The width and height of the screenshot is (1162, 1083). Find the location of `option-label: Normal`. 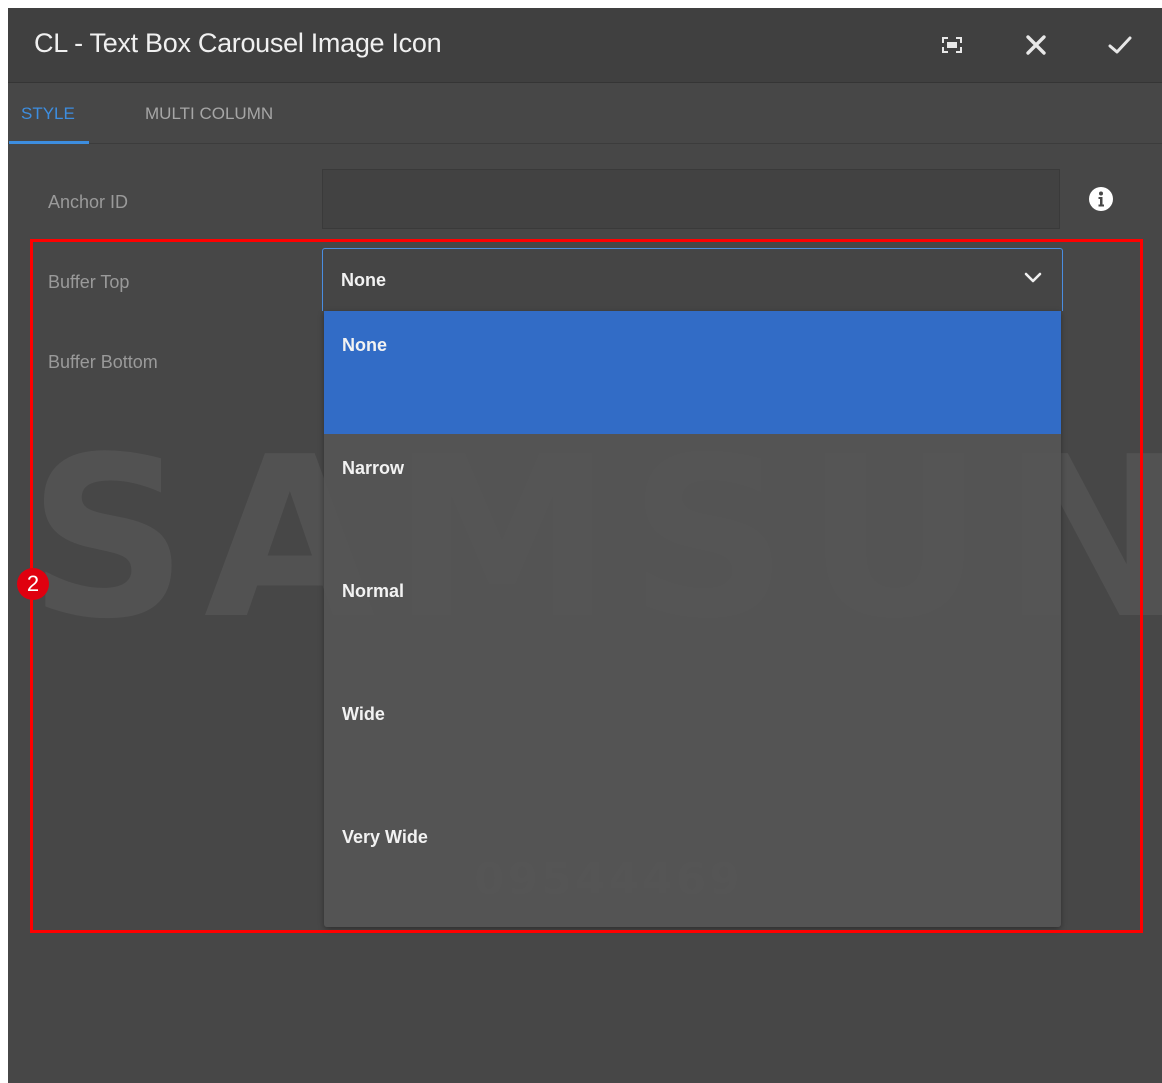

option-label: Normal is located at coordinates (373, 591).